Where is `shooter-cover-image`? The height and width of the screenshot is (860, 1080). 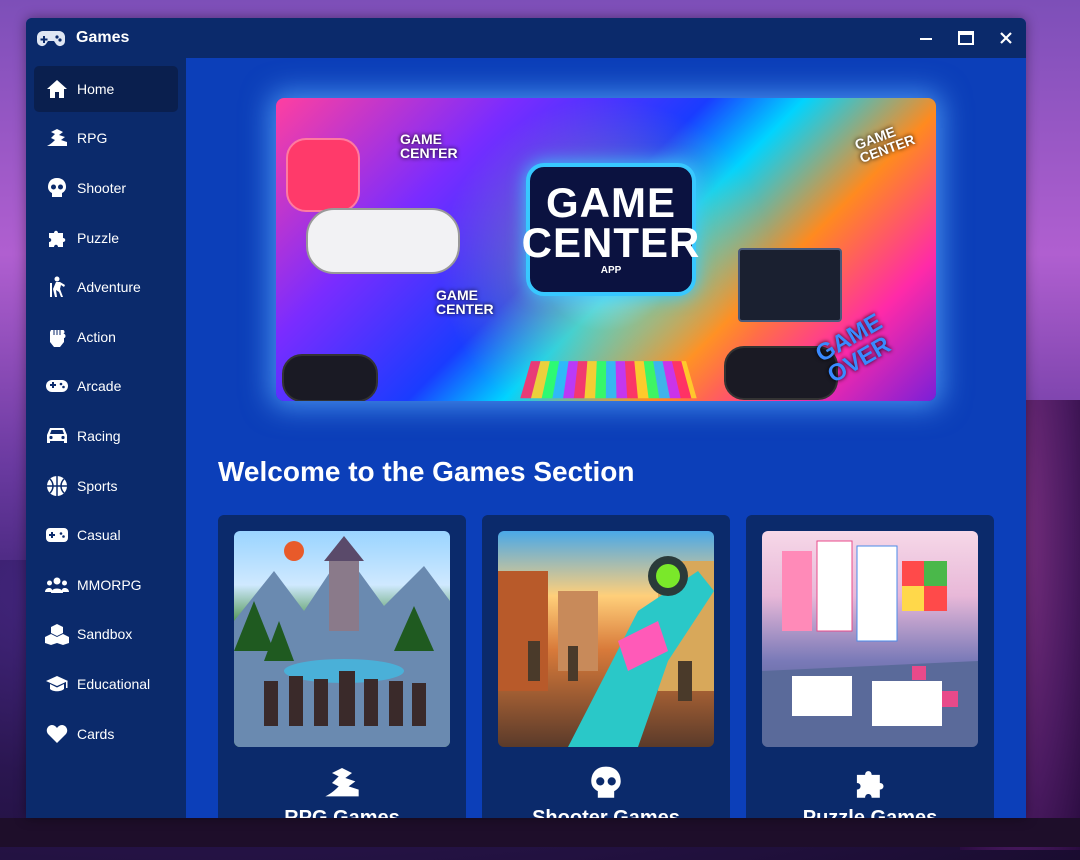
shooter-cover-image is located at coordinates (606, 639).